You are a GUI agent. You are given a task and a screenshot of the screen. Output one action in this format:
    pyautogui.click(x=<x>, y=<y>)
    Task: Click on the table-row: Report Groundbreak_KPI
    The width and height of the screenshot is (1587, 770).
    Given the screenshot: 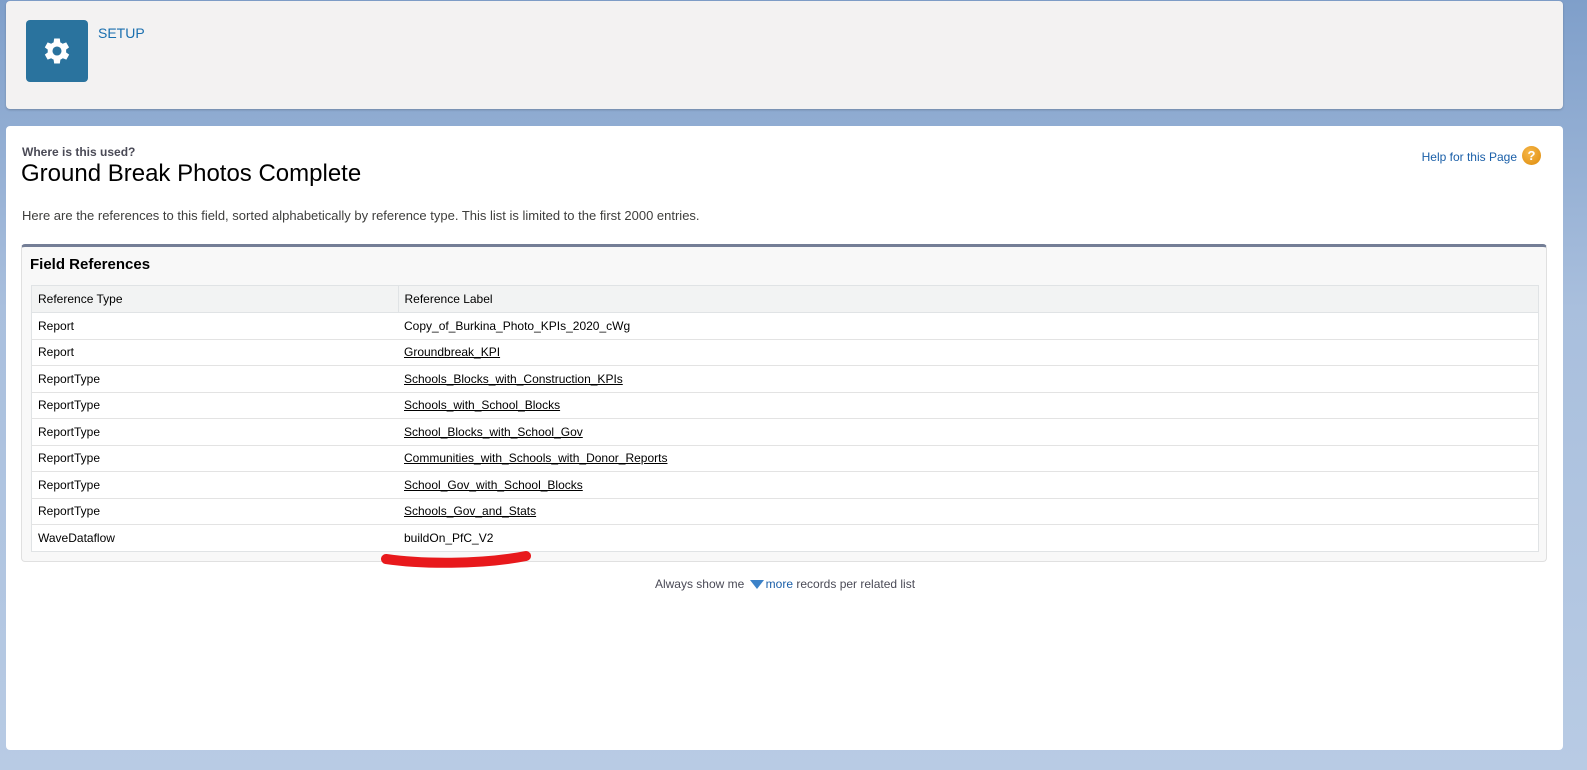 What is the action you would take?
    pyautogui.click(x=785, y=352)
    